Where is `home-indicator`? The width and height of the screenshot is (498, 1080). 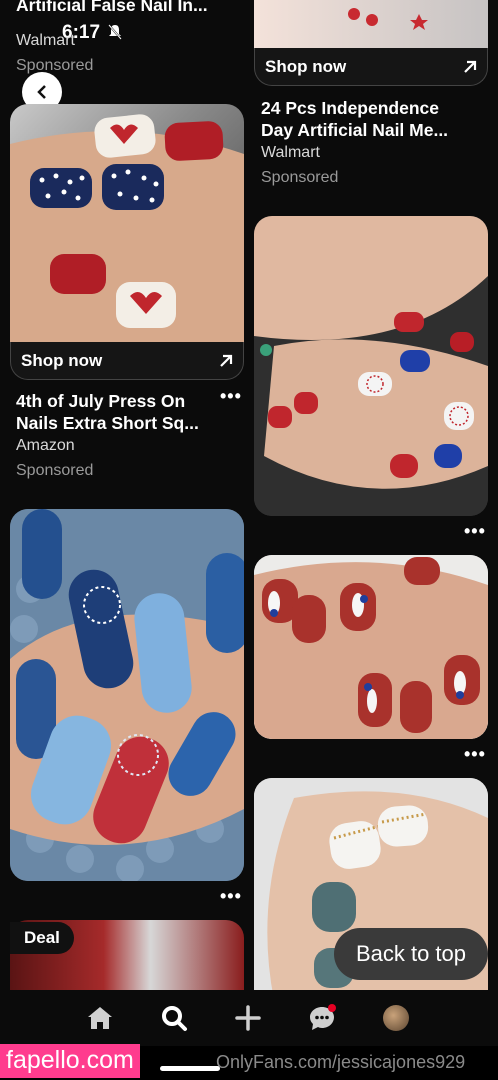 home-indicator is located at coordinates (190, 1068).